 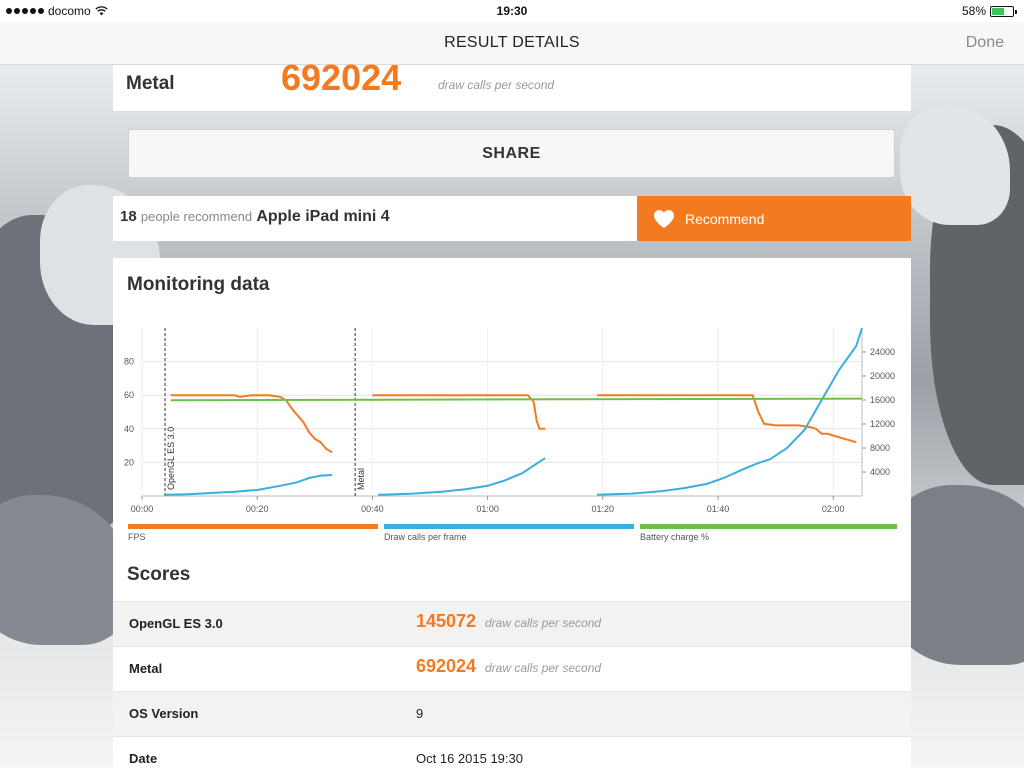 I want to click on metal-summary-label: Metal, so click(x=150, y=83).